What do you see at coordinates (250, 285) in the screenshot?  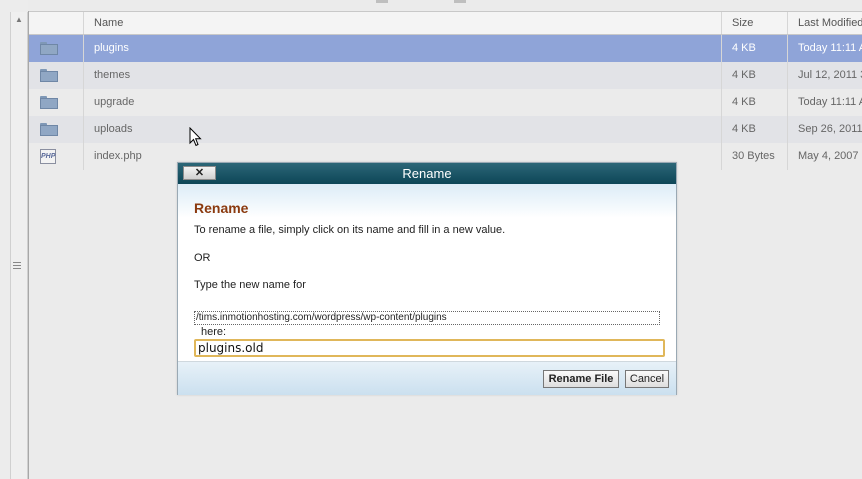 I see `type-new-name-label: Type the new name for` at bounding box center [250, 285].